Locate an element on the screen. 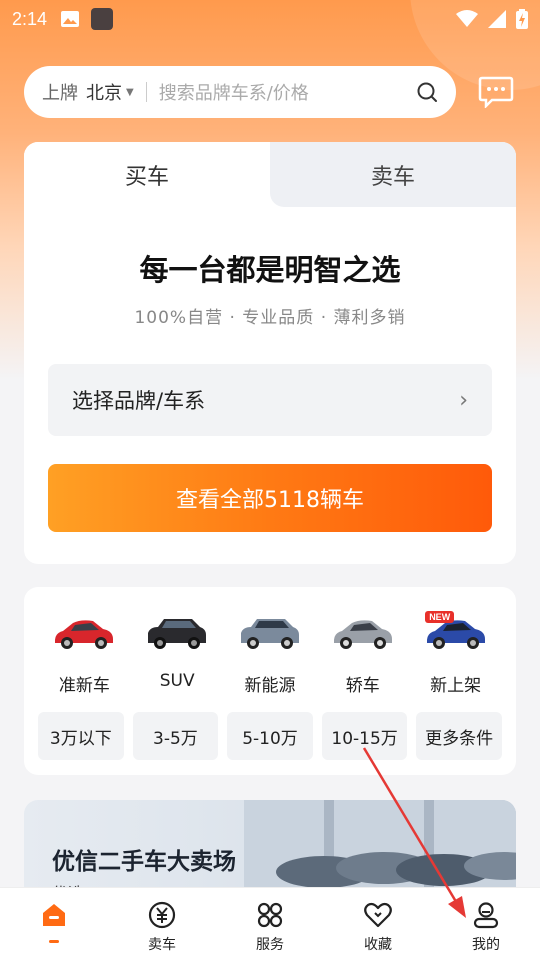  category-sedan: 轿车 is located at coordinates (362, 654).